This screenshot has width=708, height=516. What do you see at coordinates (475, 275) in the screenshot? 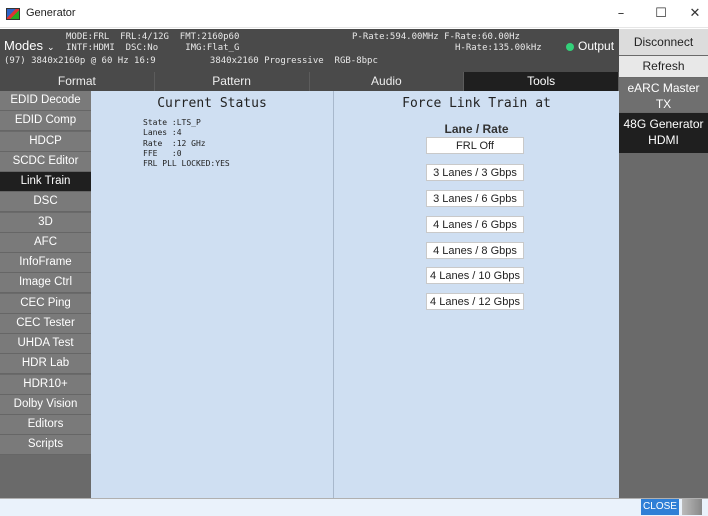
I see `train-4-lanes-10gbps-button: 4 Lanes / 10 Gbps` at bounding box center [475, 275].